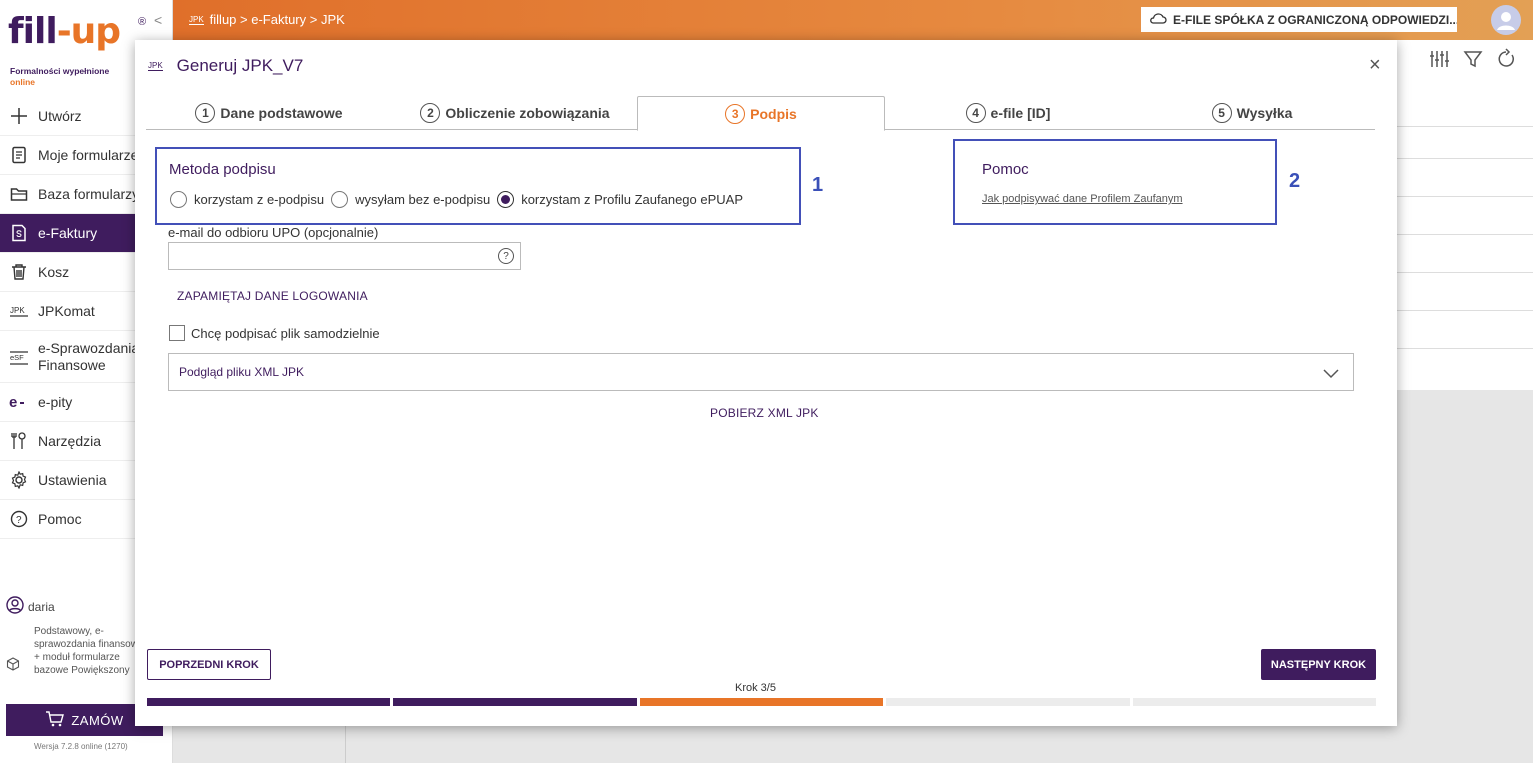 The height and width of the screenshot is (763, 1533). Describe the element at coordinates (247, 199) in the screenshot. I see `radio-e-podpis: korzystam z e-podpisu` at that location.